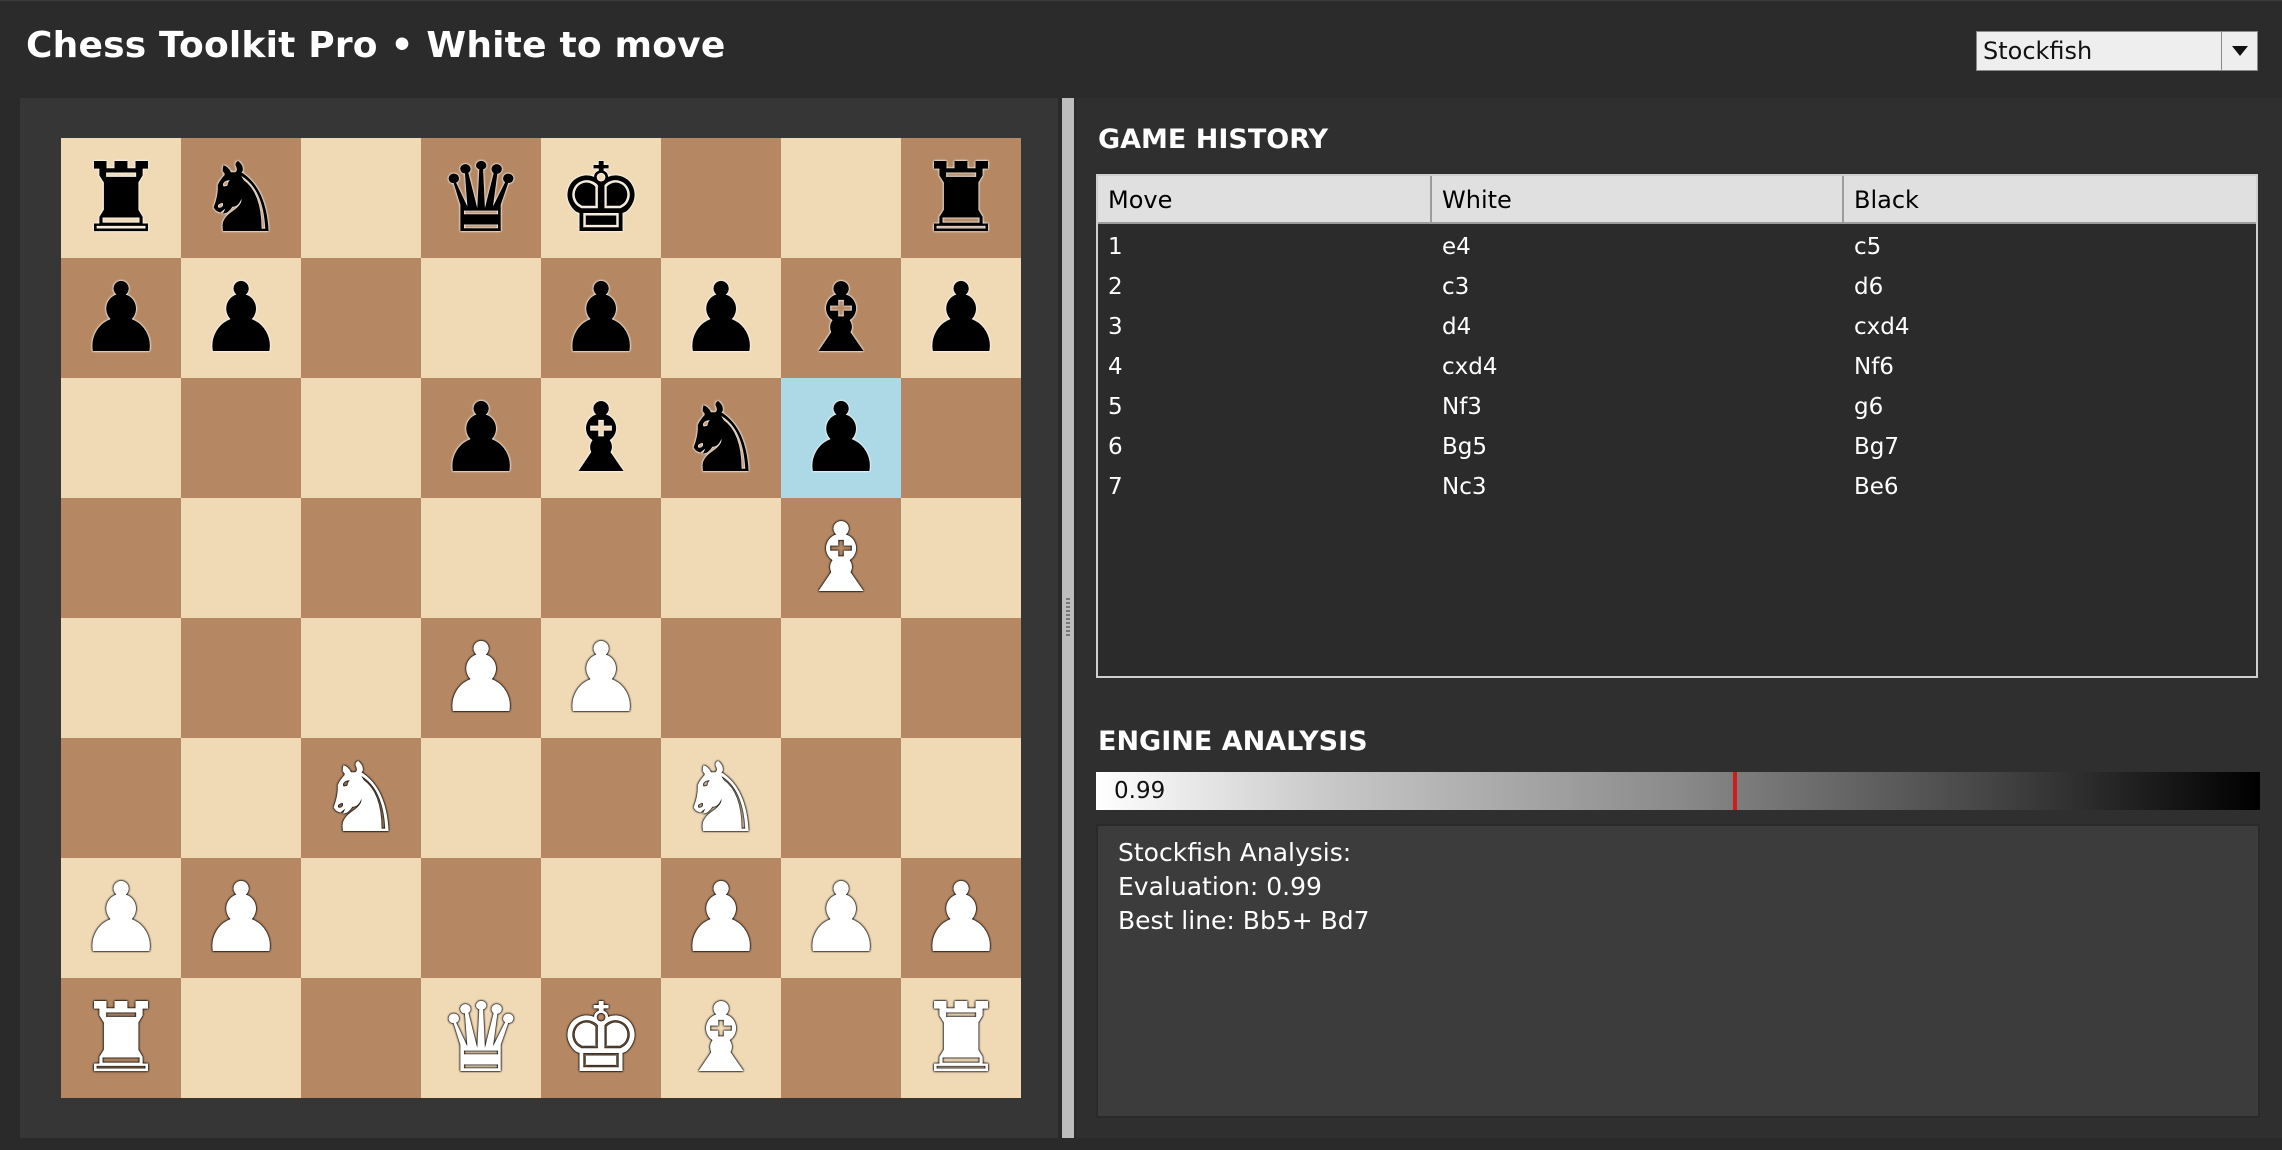  What do you see at coordinates (1677, 287) in the screenshot?
I see `table-row: 2 c3 d6` at bounding box center [1677, 287].